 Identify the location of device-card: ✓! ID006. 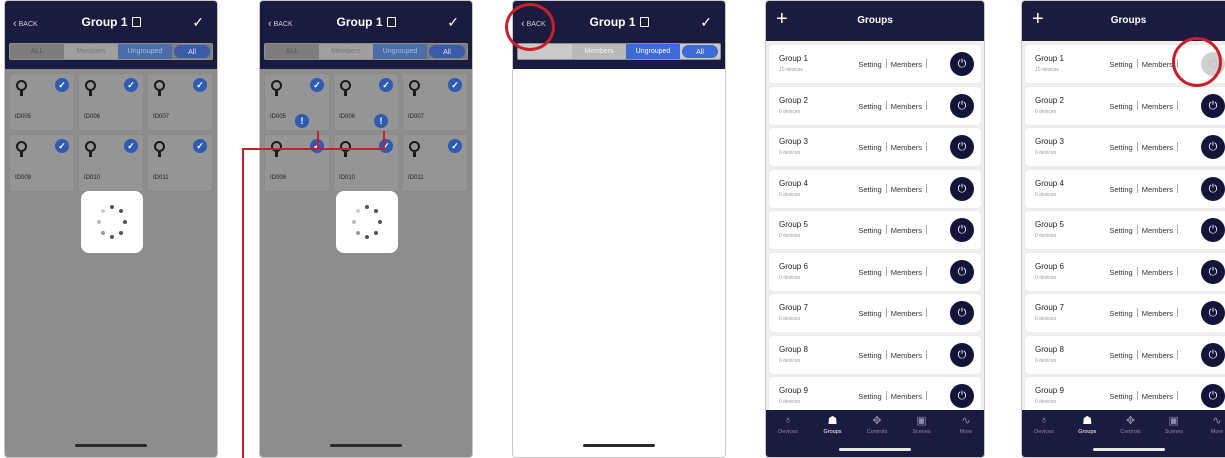
(366, 102).